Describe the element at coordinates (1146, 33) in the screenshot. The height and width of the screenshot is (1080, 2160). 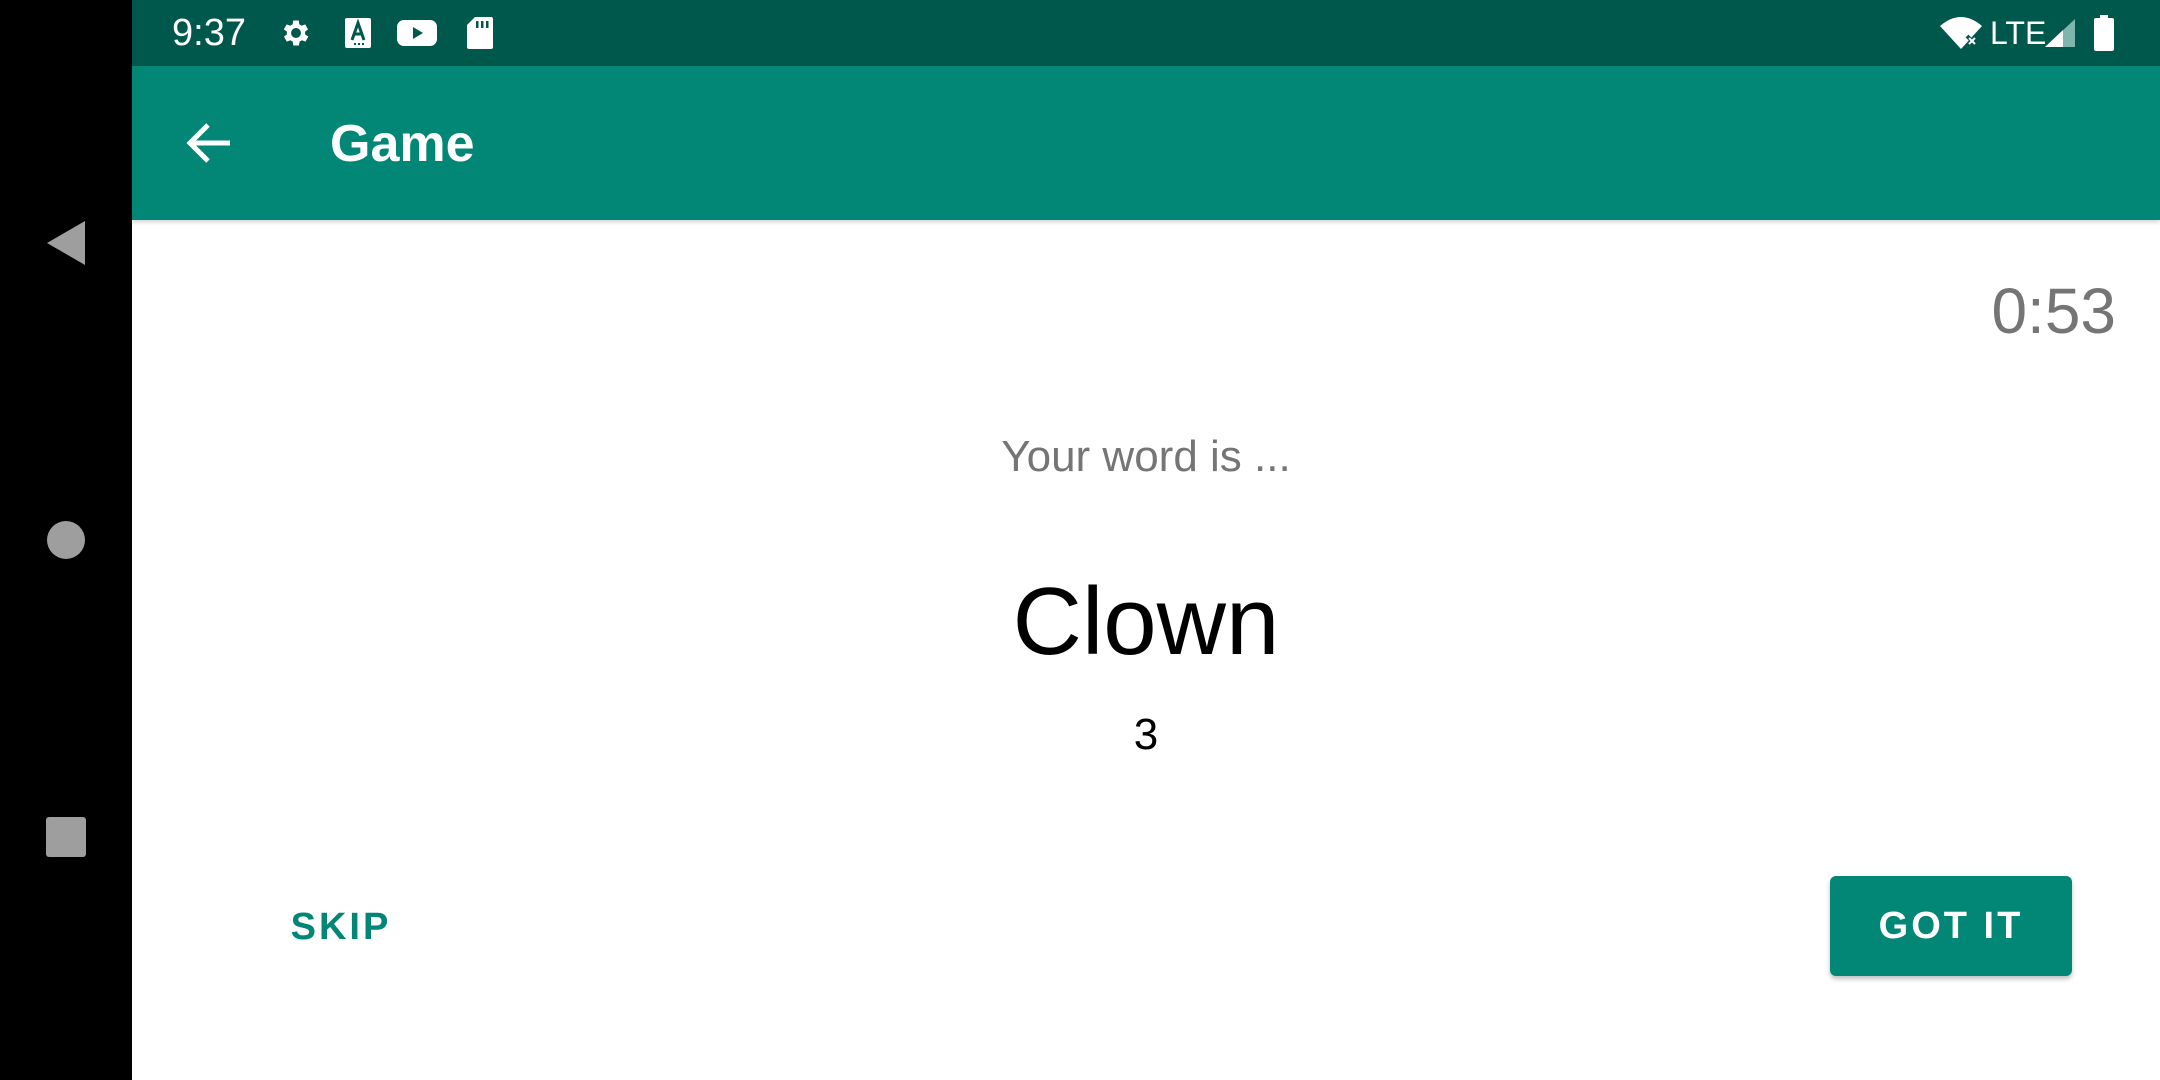
I see `status-bar: 9:37 LTE` at that location.